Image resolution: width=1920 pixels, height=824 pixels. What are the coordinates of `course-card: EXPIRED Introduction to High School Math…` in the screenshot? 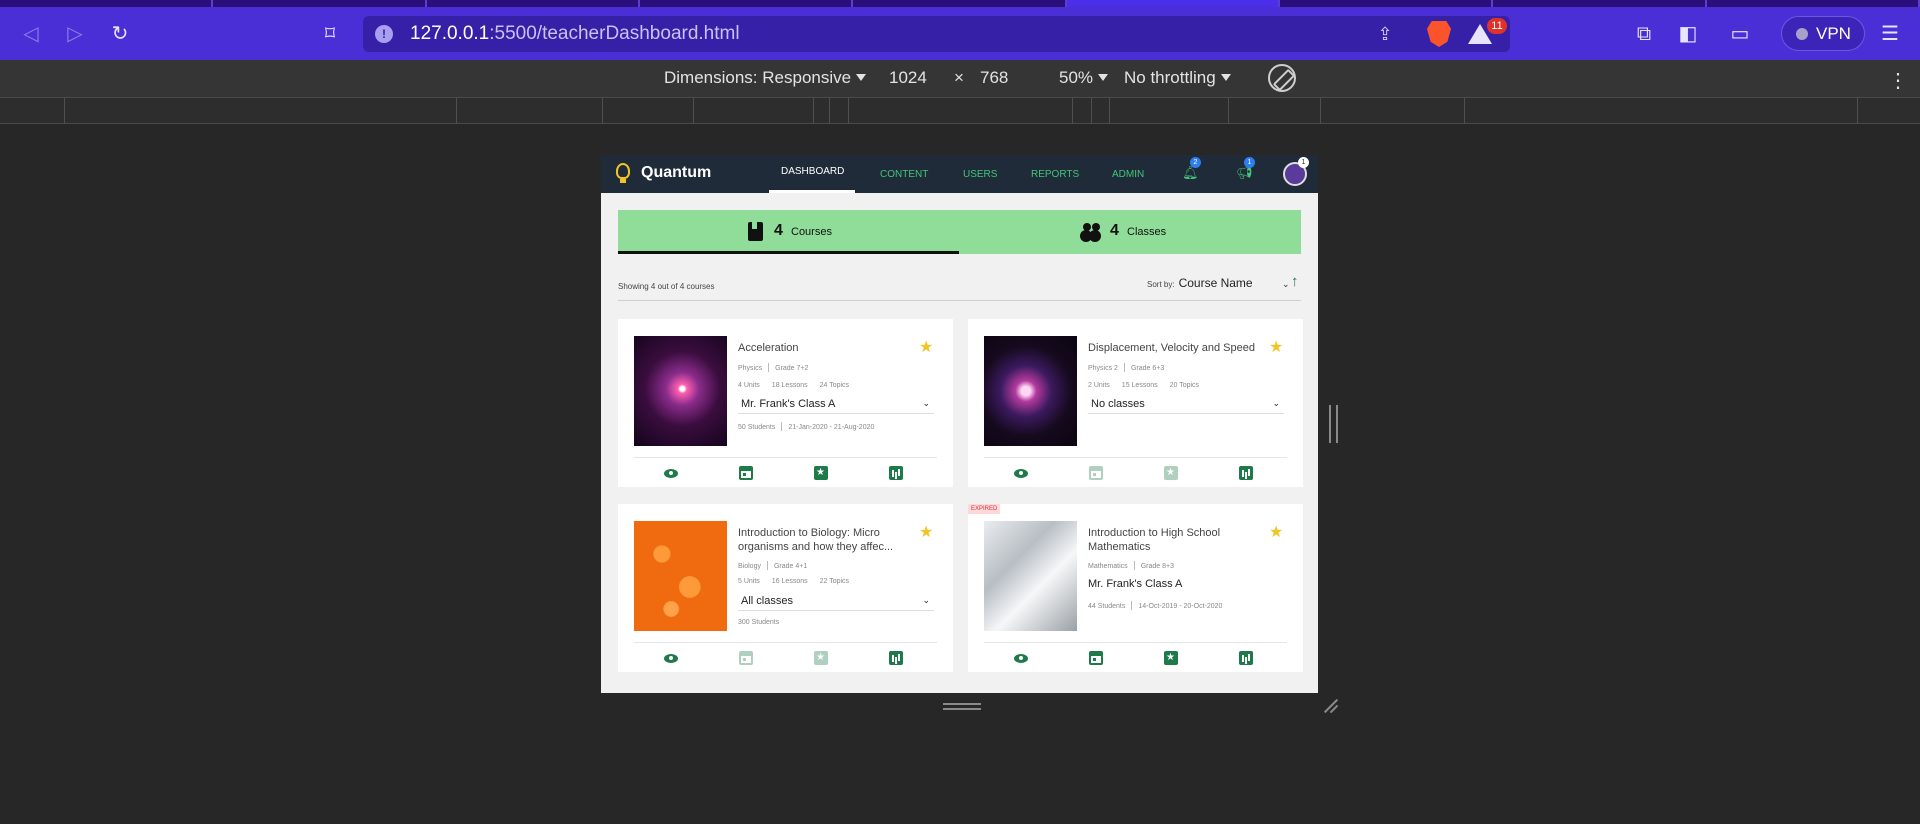 It's located at (1135, 588).